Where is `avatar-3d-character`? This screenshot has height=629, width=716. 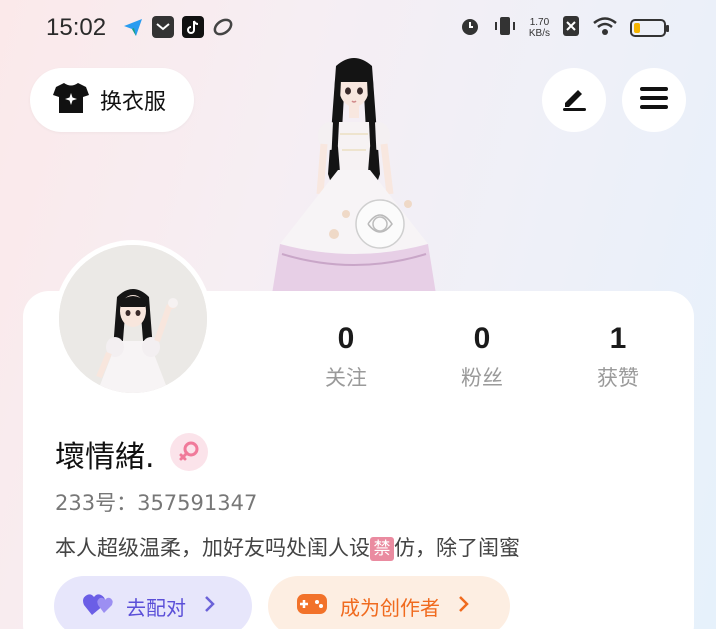
avatar-3d-character is located at coordinates (354, 174).